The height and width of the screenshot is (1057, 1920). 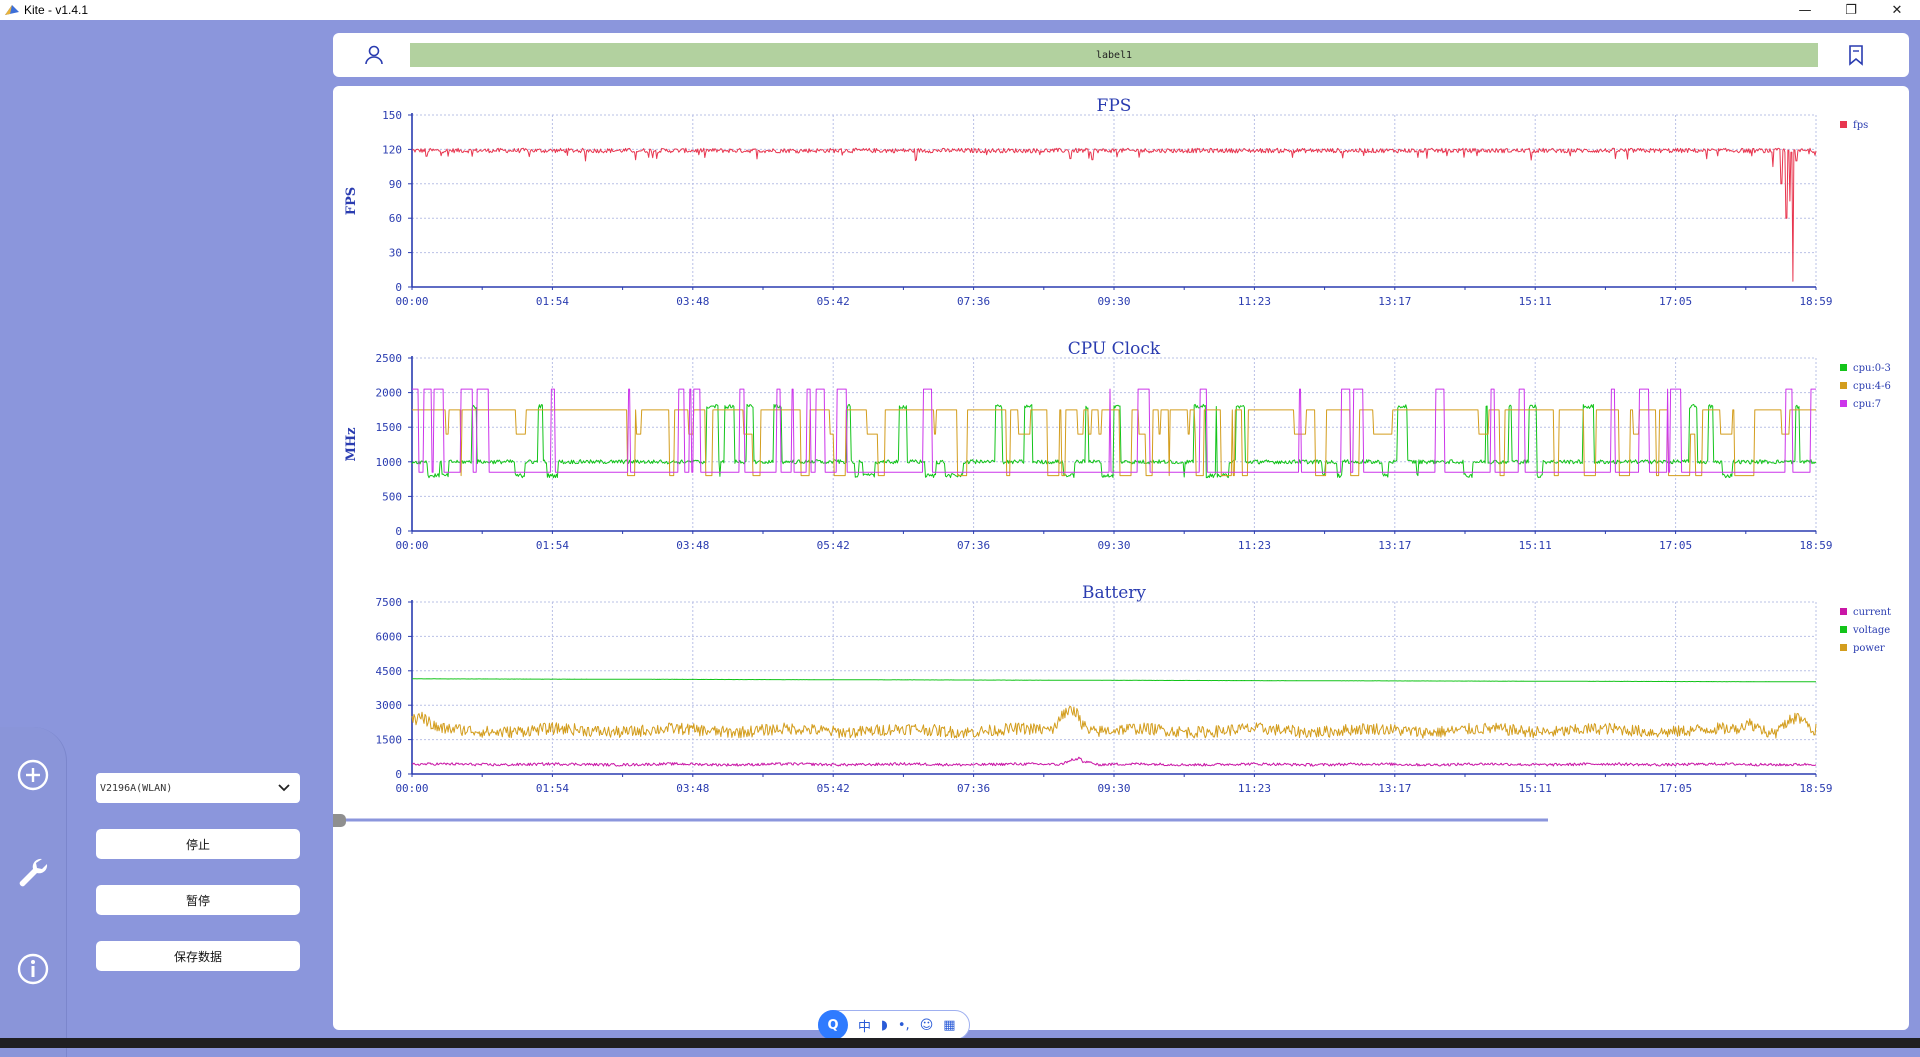 What do you see at coordinates (1856, 55) in the screenshot?
I see `bookmark-icon` at bounding box center [1856, 55].